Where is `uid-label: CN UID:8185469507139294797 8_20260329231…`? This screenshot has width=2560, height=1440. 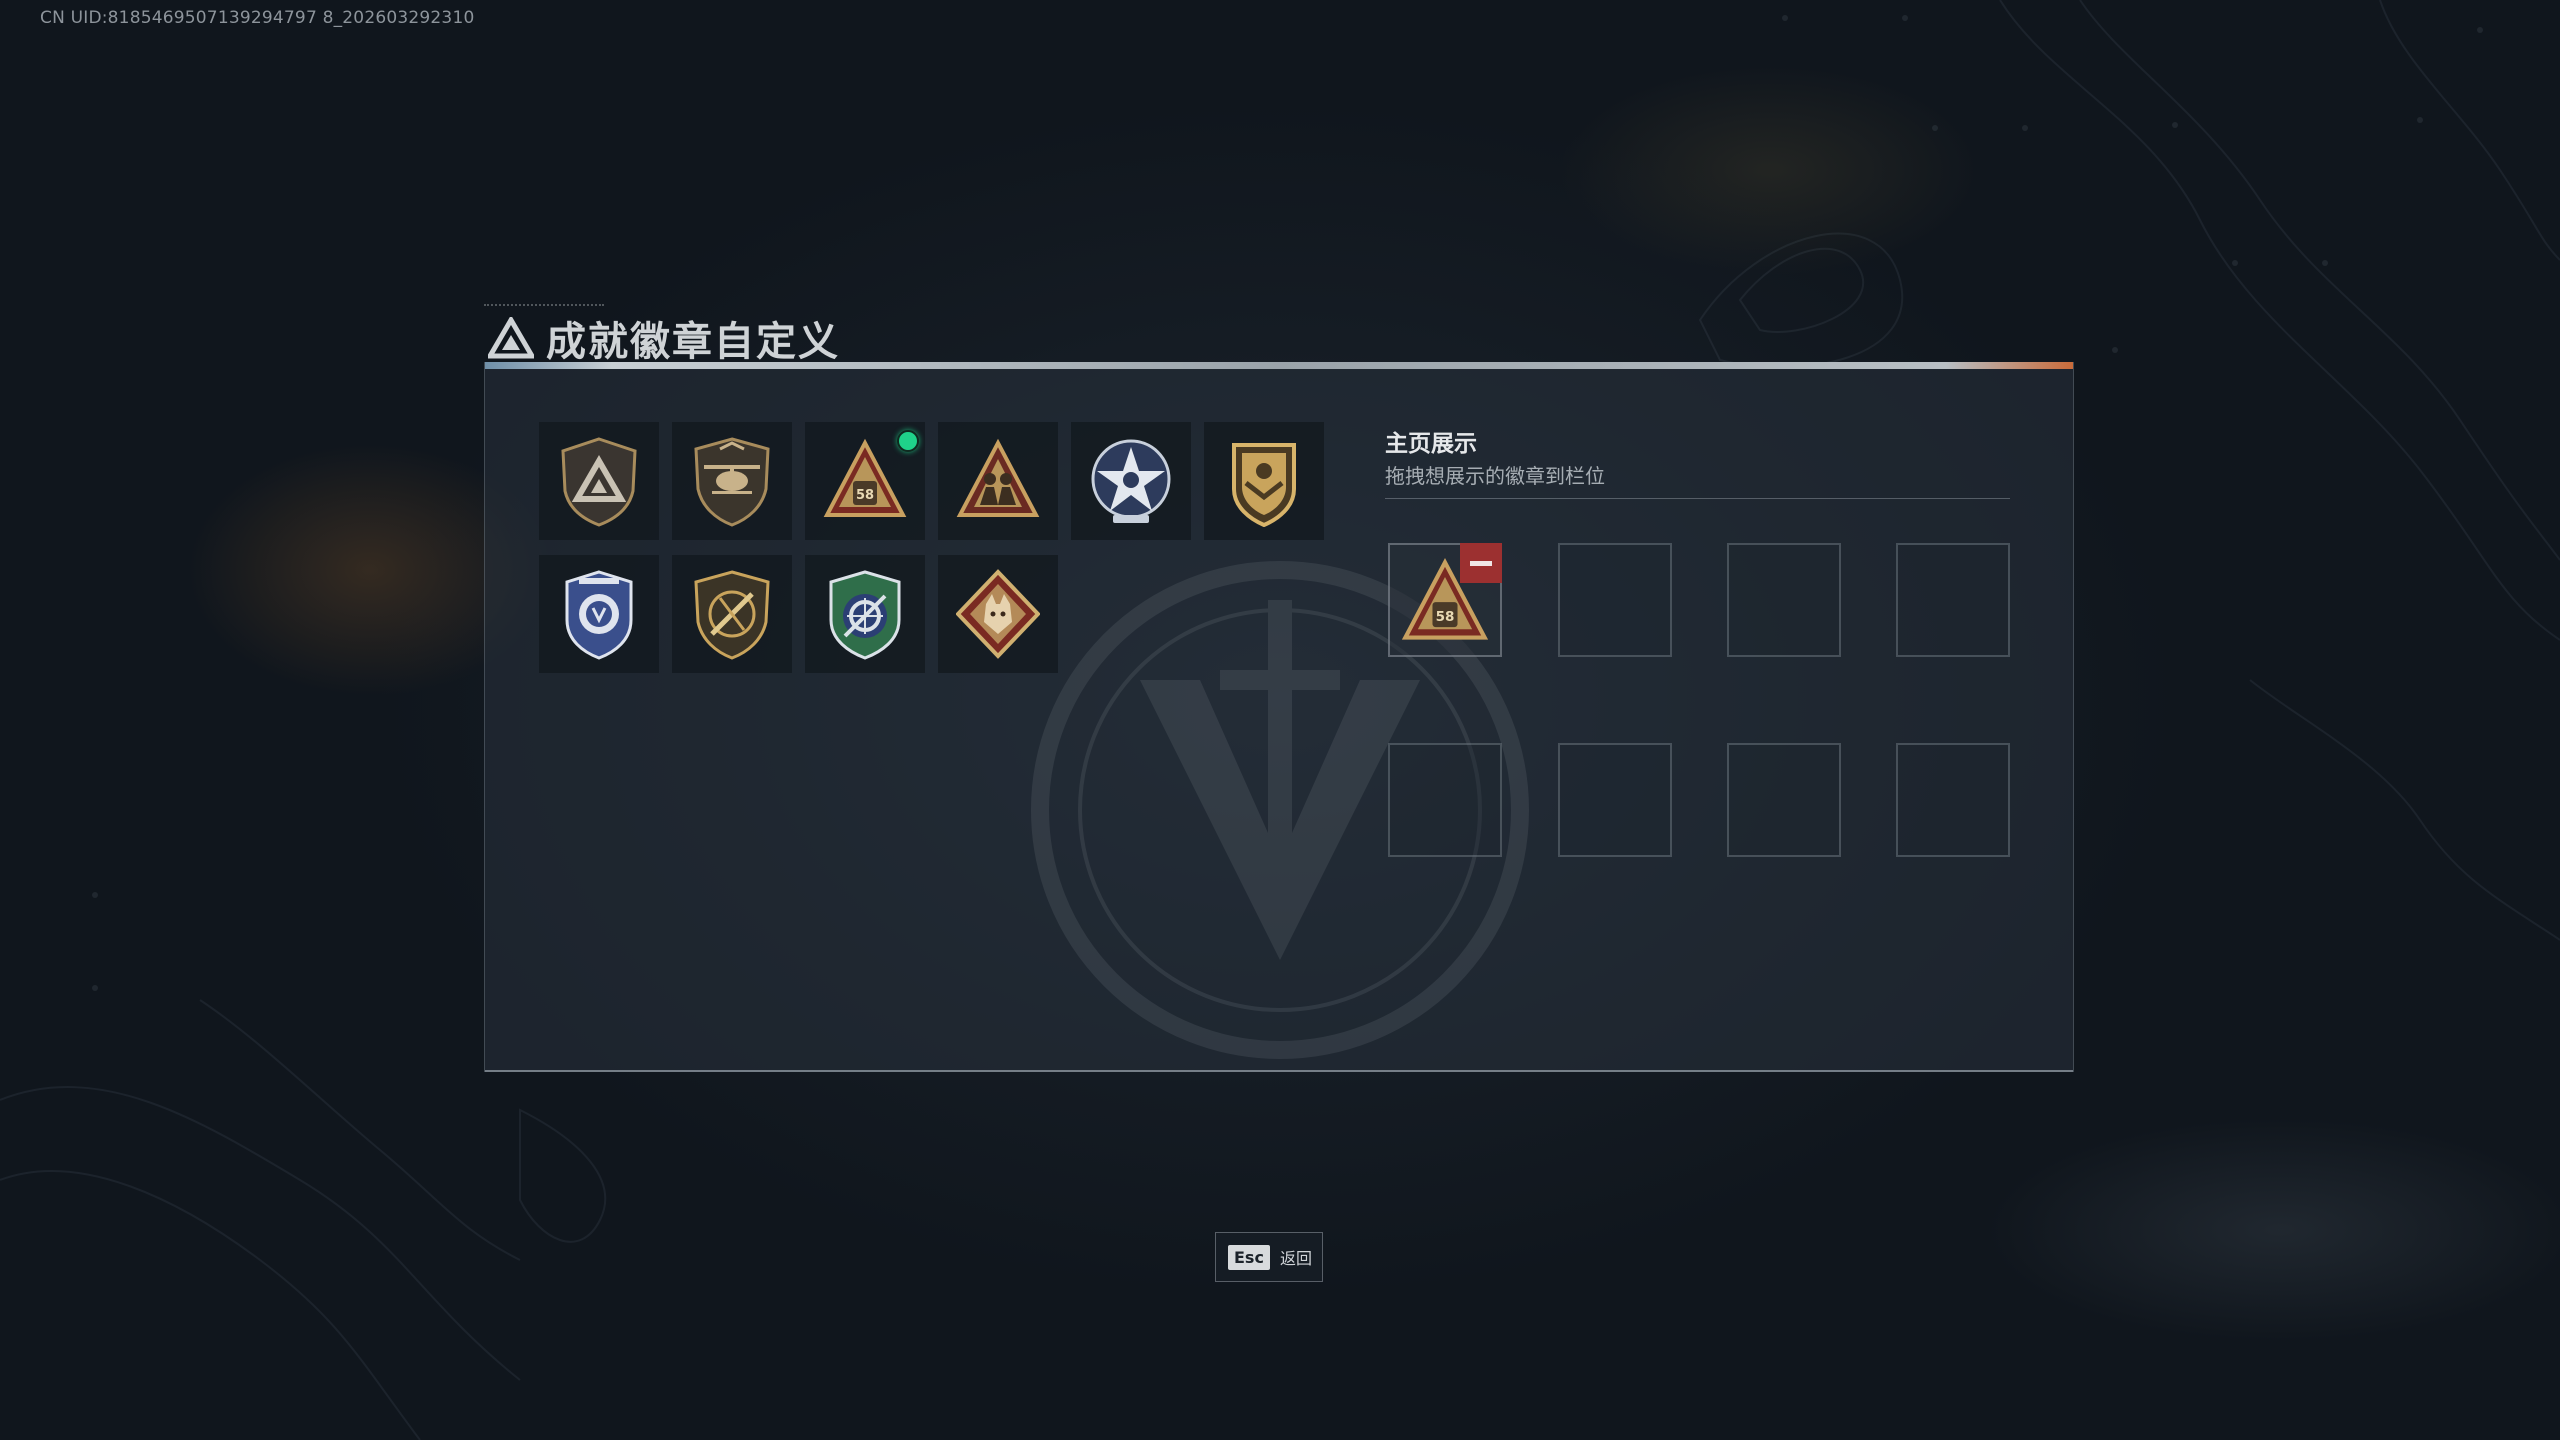 uid-label: CN UID:8185469507139294797 8_20260329231… is located at coordinates (257, 18).